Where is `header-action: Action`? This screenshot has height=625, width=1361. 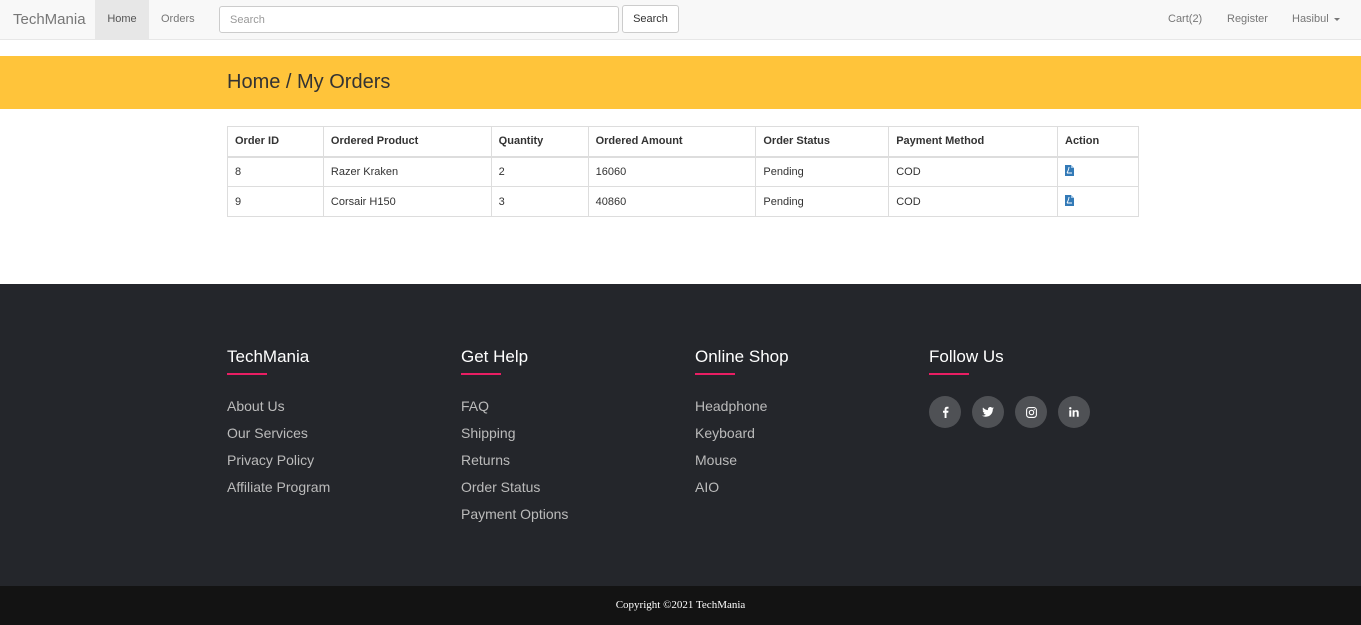
header-action: Action is located at coordinates (1098, 142).